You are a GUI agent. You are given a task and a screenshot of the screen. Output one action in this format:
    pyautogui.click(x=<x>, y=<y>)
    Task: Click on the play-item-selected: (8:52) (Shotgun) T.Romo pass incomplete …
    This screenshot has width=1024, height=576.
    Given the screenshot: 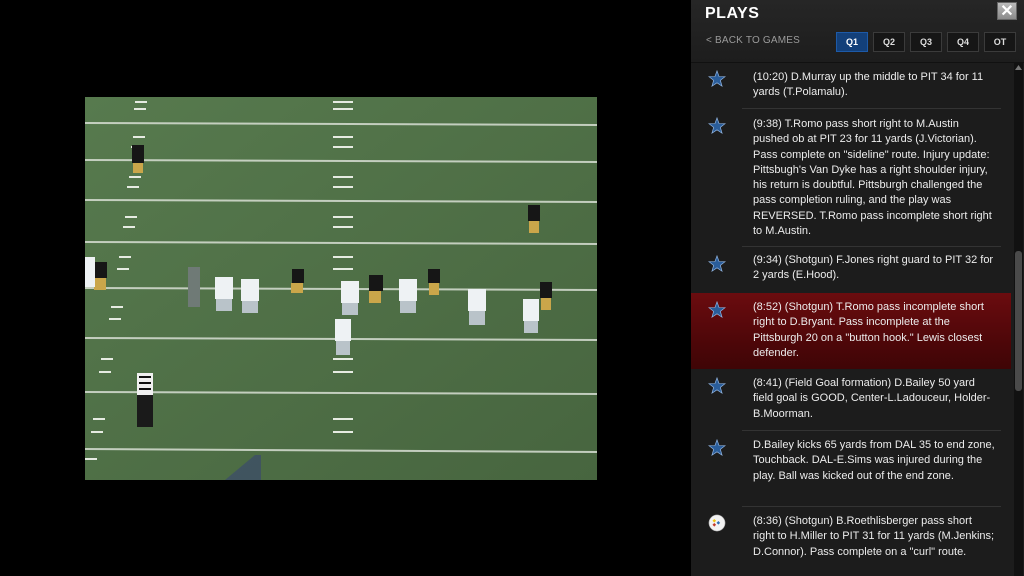 What is the action you would take?
    pyautogui.click(x=851, y=331)
    